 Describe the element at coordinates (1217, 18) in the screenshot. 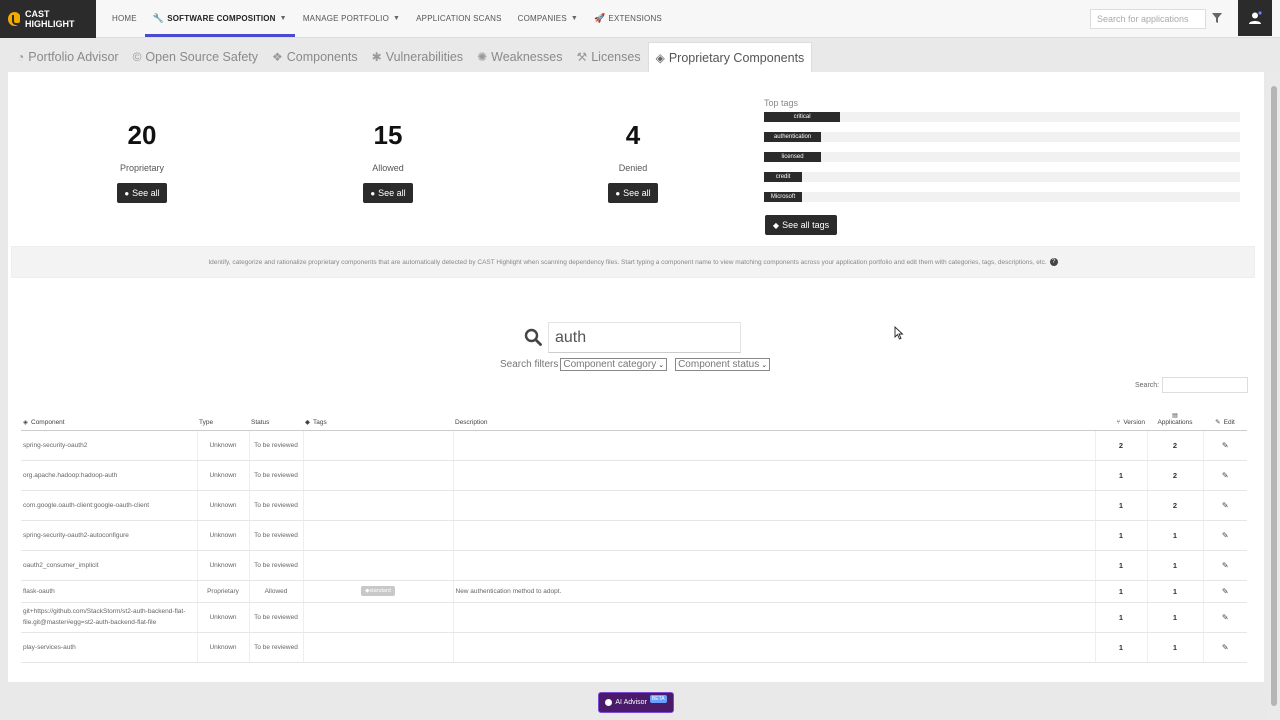

I see `filter-icon` at that location.